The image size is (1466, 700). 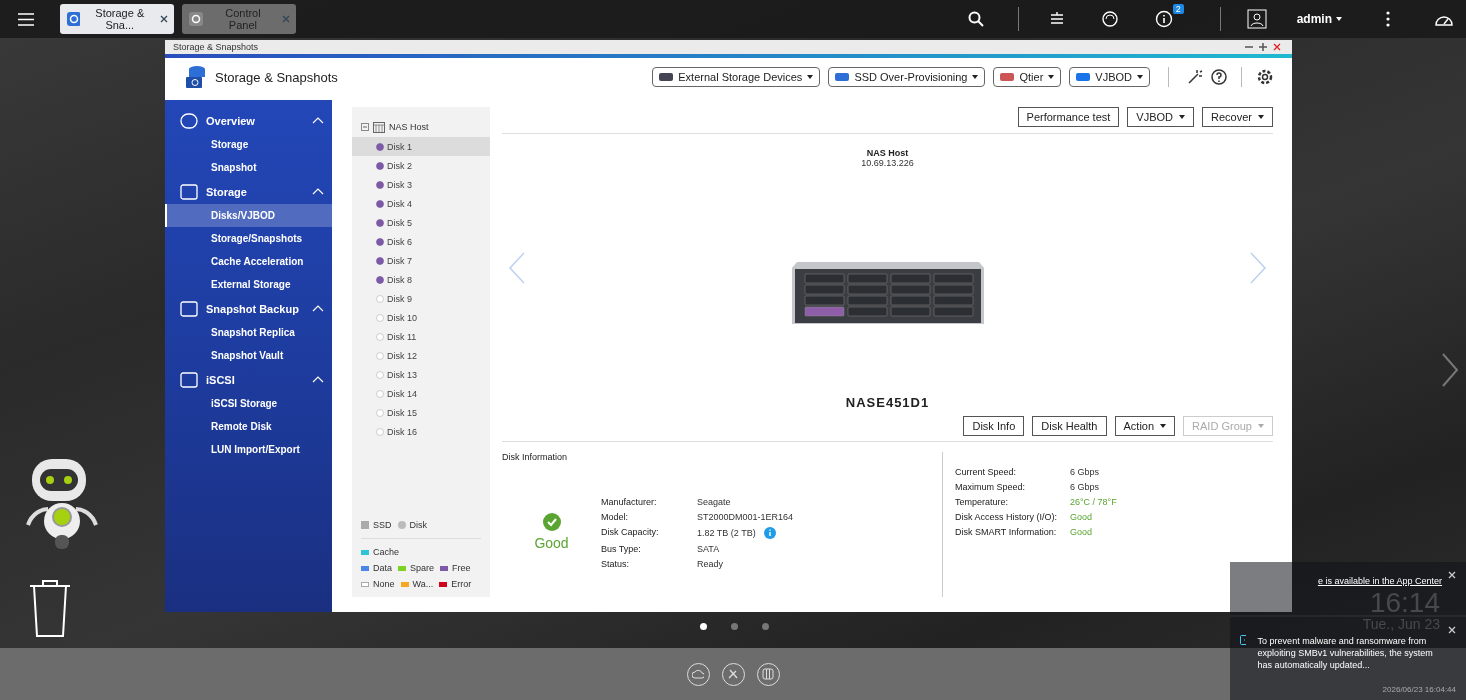 What do you see at coordinates (421, 146) in the screenshot?
I see `disk-tree-item: Disk 1` at bounding box center [421, 146].